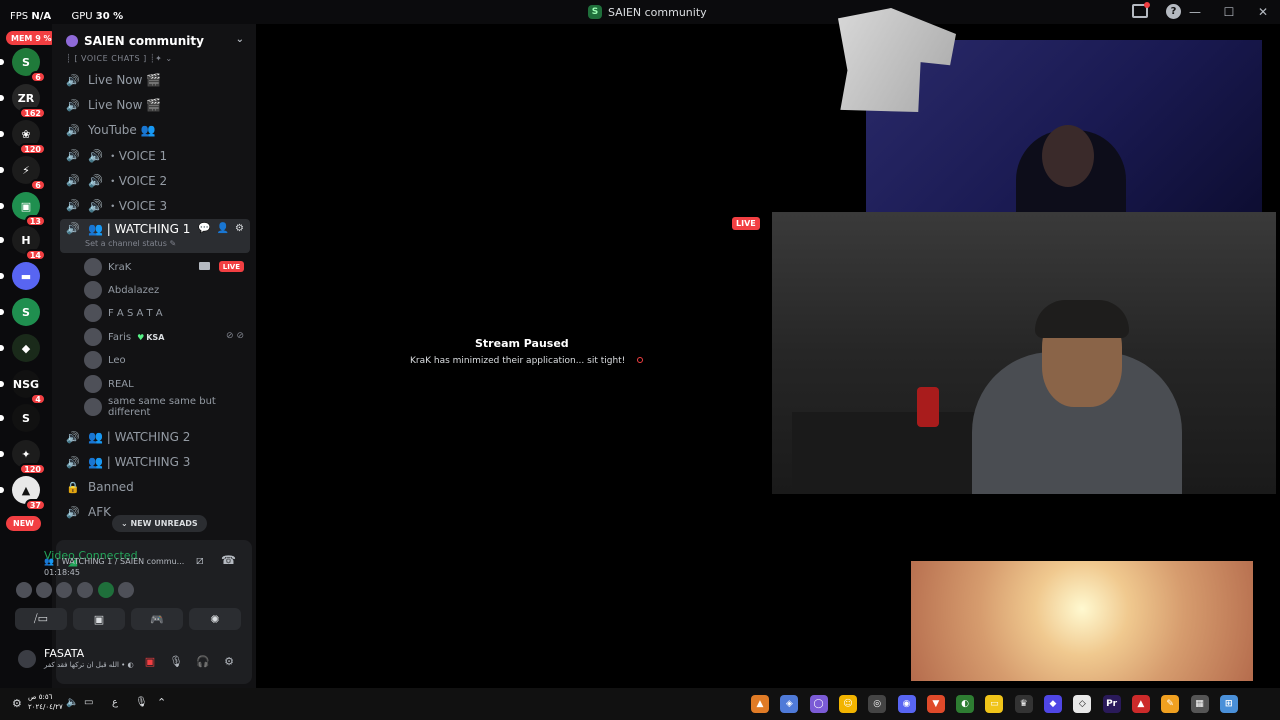  I want to click on voice-channel: 🔊 🔊 ・VOICE 2, so click(155, 180).